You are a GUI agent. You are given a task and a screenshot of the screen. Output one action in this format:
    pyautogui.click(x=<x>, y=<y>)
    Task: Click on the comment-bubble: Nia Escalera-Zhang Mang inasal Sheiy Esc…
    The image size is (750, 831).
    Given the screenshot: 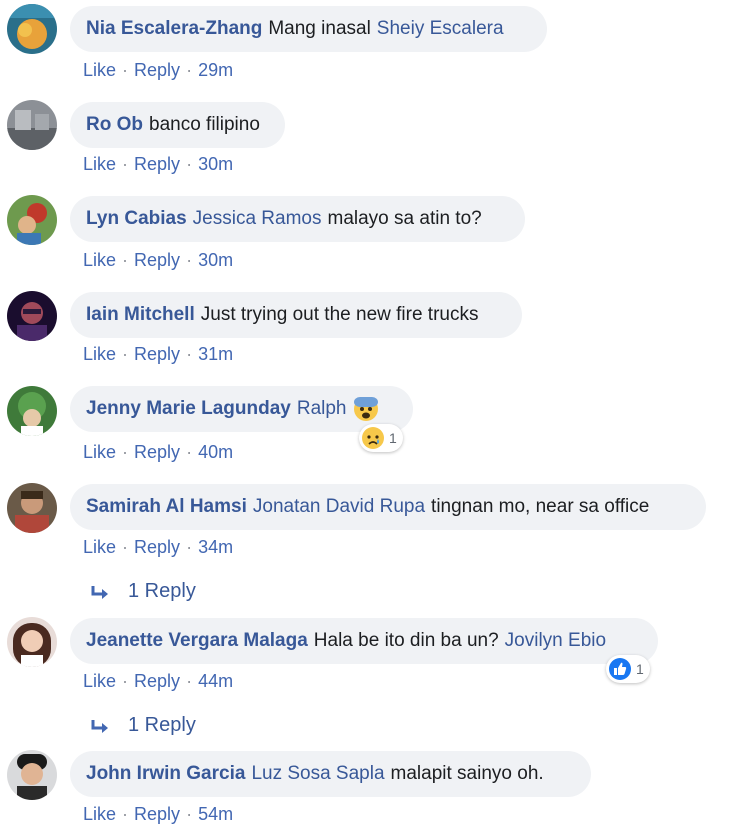 What is the action you would take?
    pyautogui.click(x=308, y=29)
    